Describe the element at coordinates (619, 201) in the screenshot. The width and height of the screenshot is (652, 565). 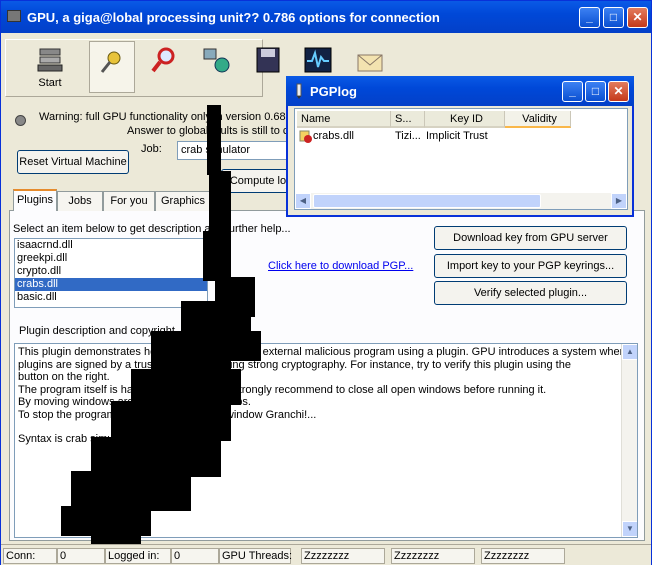
I see `scroll-right-arrow-icon: ▶` at that location.